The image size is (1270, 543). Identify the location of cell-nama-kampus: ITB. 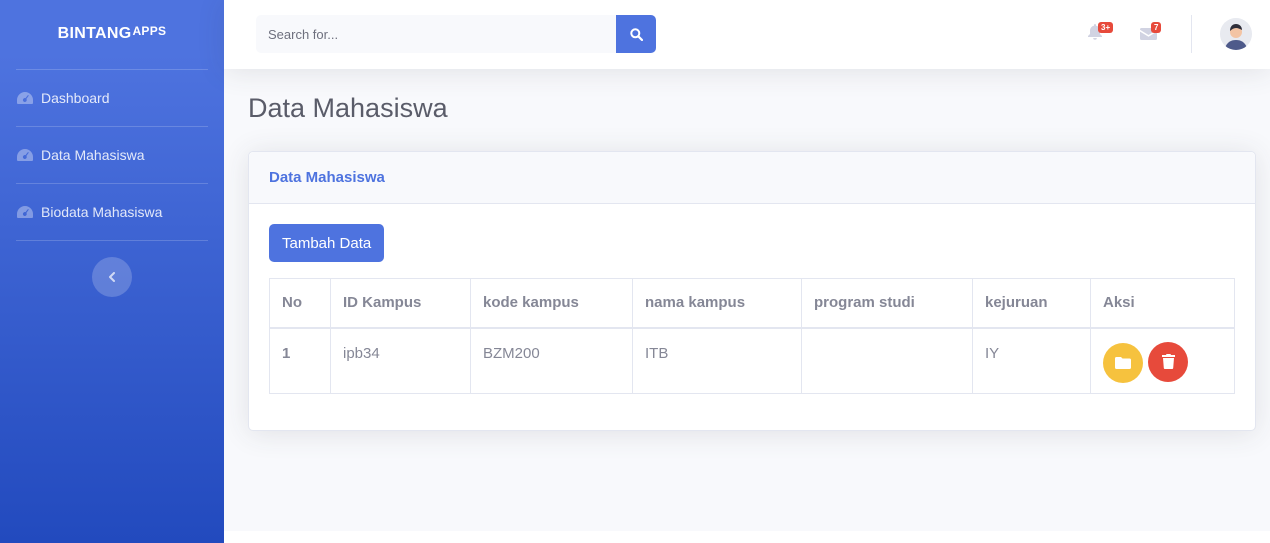
(717, 360).